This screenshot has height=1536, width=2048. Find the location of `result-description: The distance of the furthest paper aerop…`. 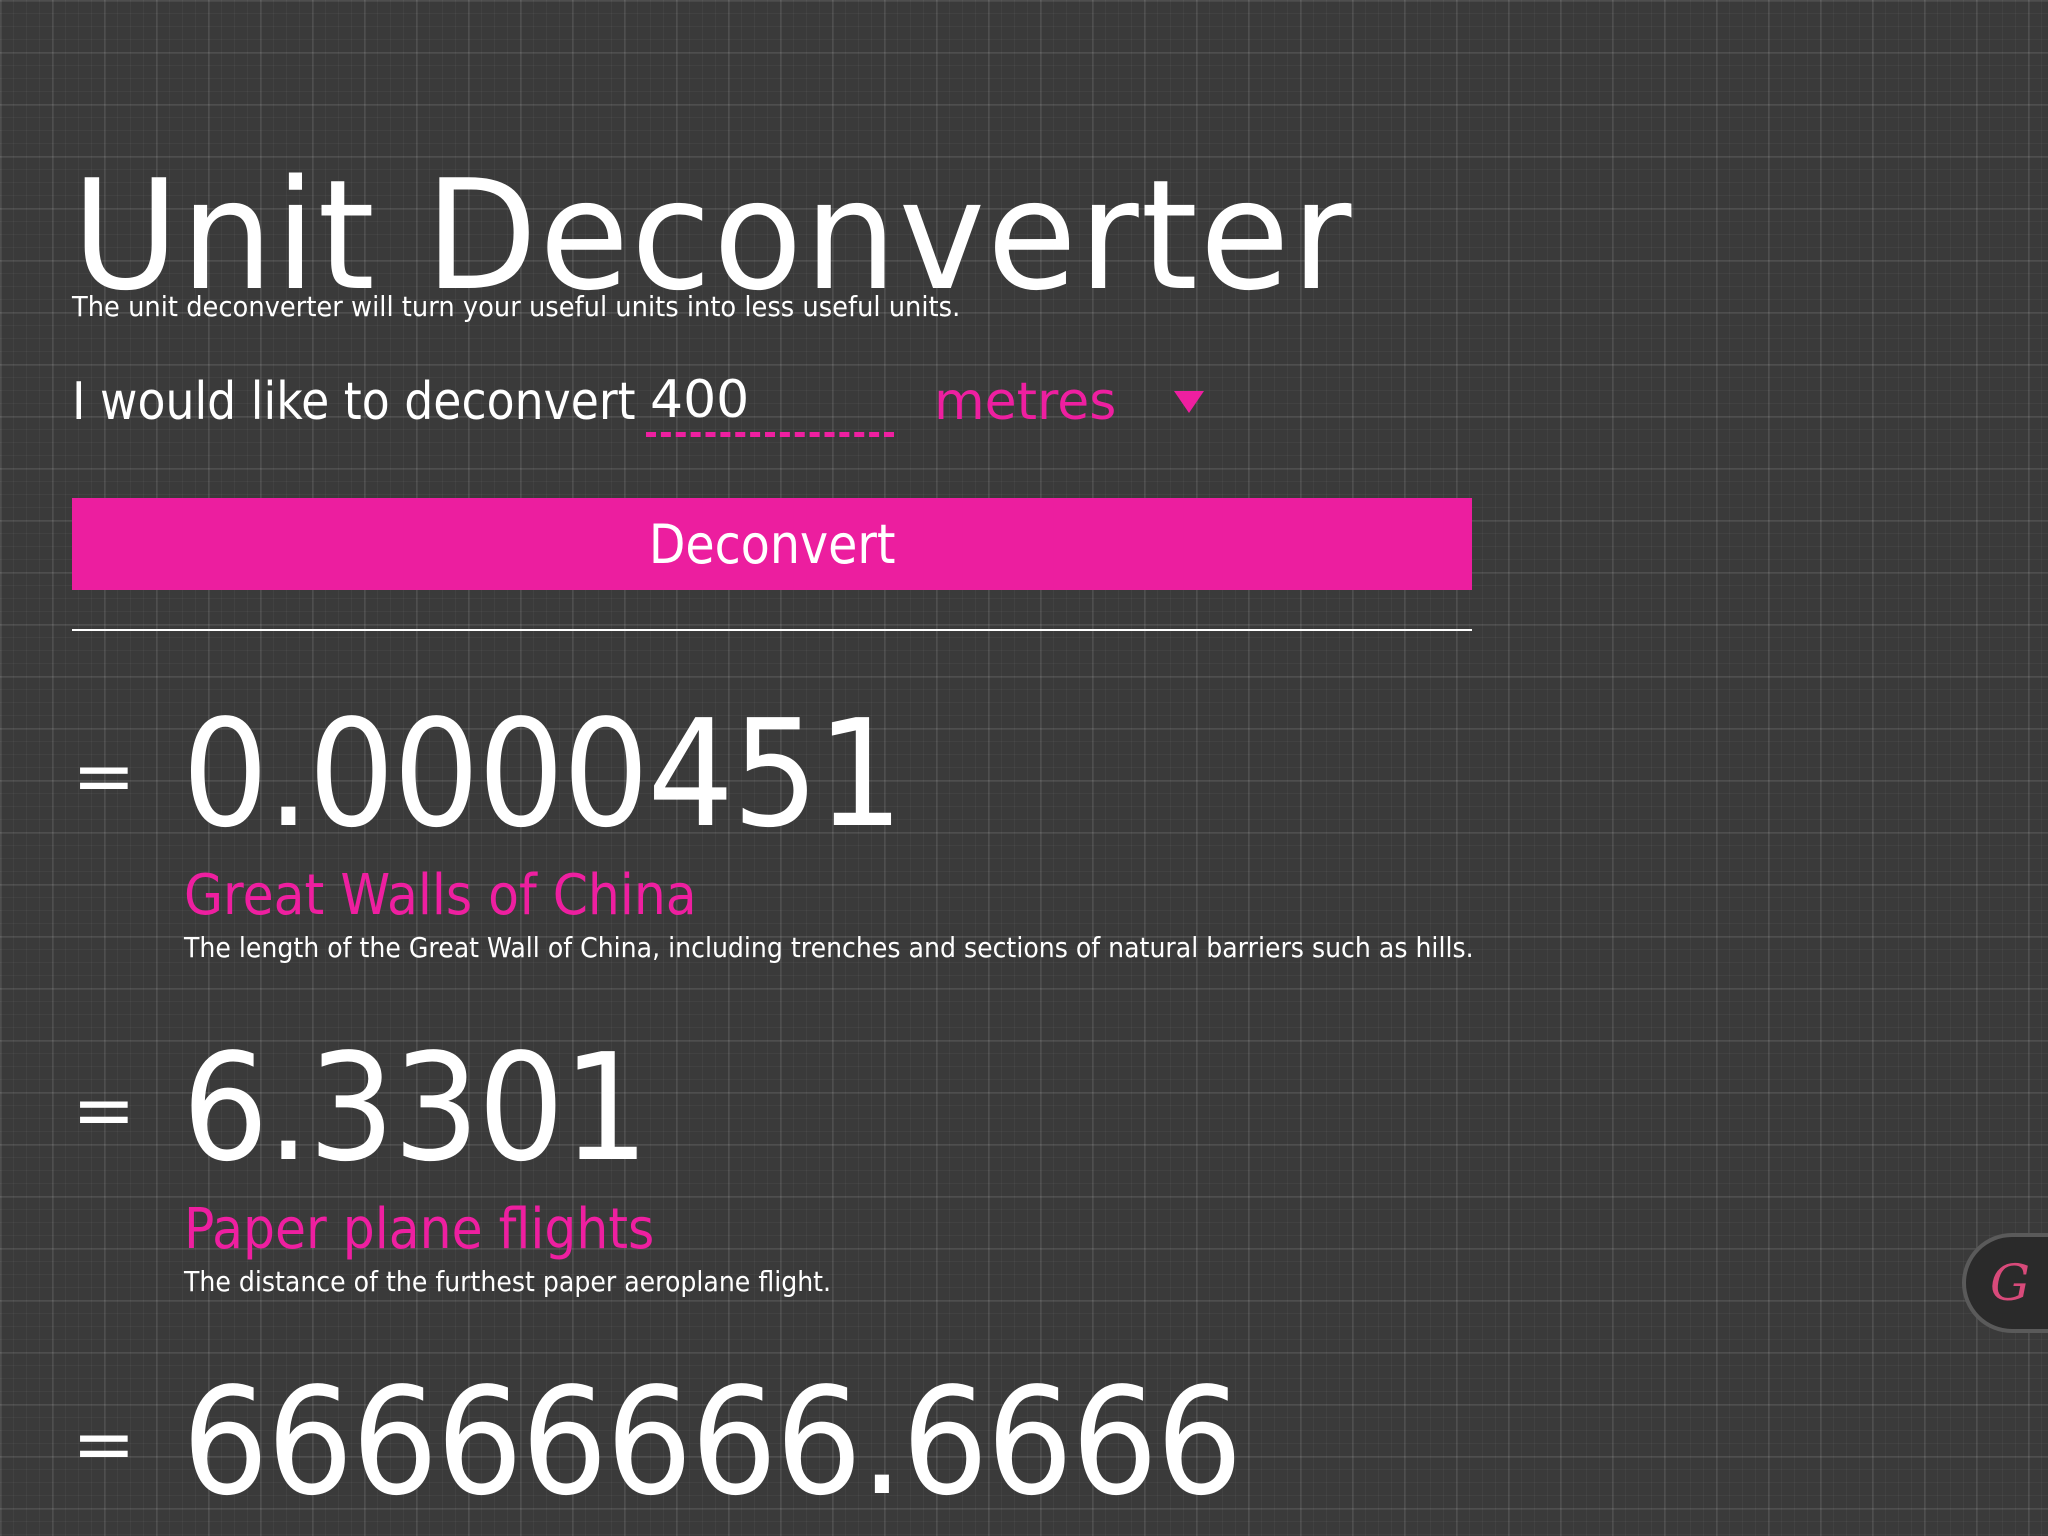

result-description: The distance of the furthest paper aerop… is located at coordinates (508, 1281).